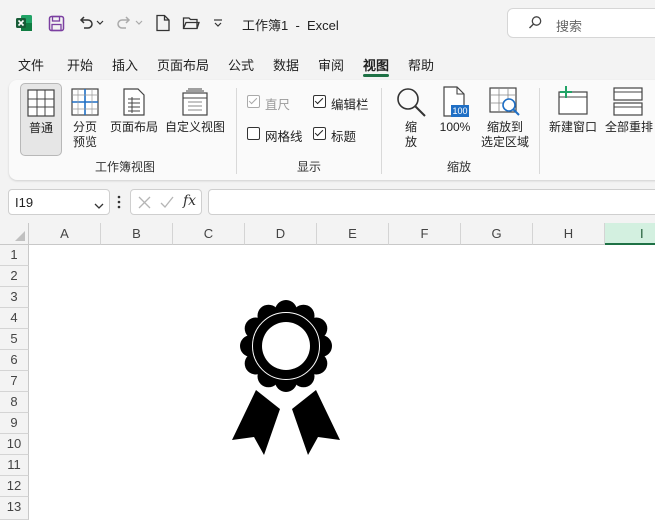 The height and width of the screenshot is (520, 655). What do you see at coordinates (144, 204) in the screenshot?
I see `cancel-icon` at bounding box center [144, 204].